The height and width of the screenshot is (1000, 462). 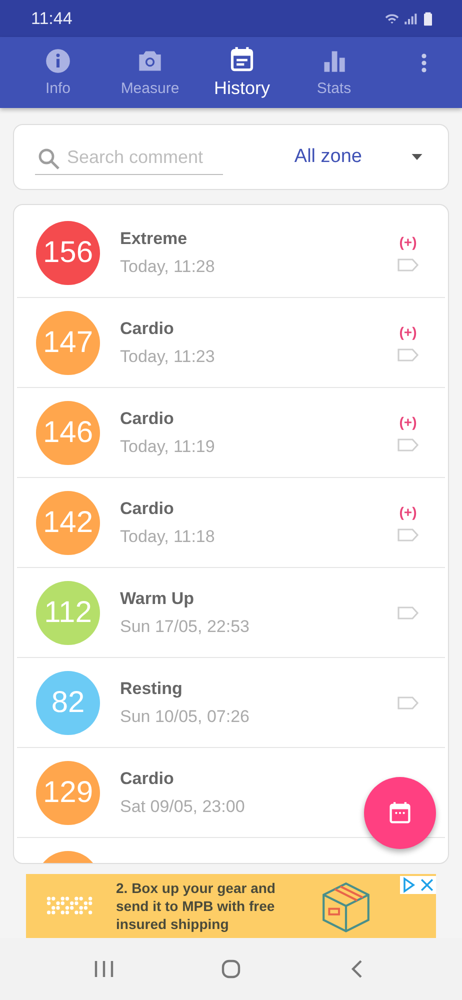 I want to click on heart-rate-badge: 156, so click(x=68, y=252).